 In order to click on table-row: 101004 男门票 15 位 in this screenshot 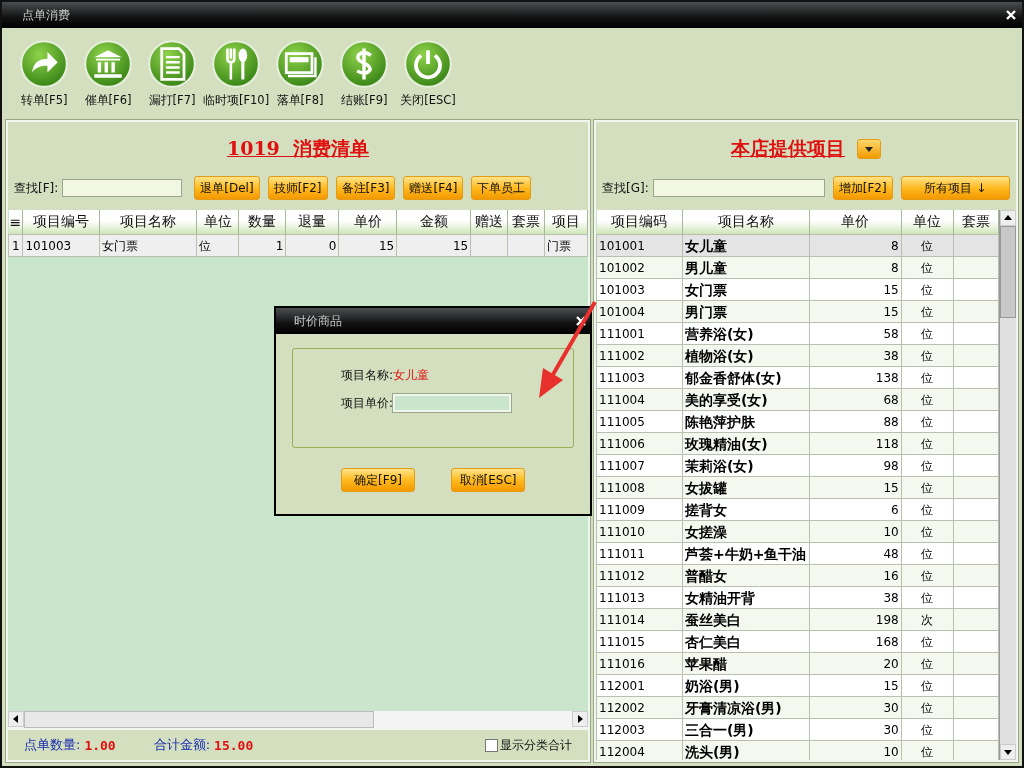, I will do `click(797, 311)`.